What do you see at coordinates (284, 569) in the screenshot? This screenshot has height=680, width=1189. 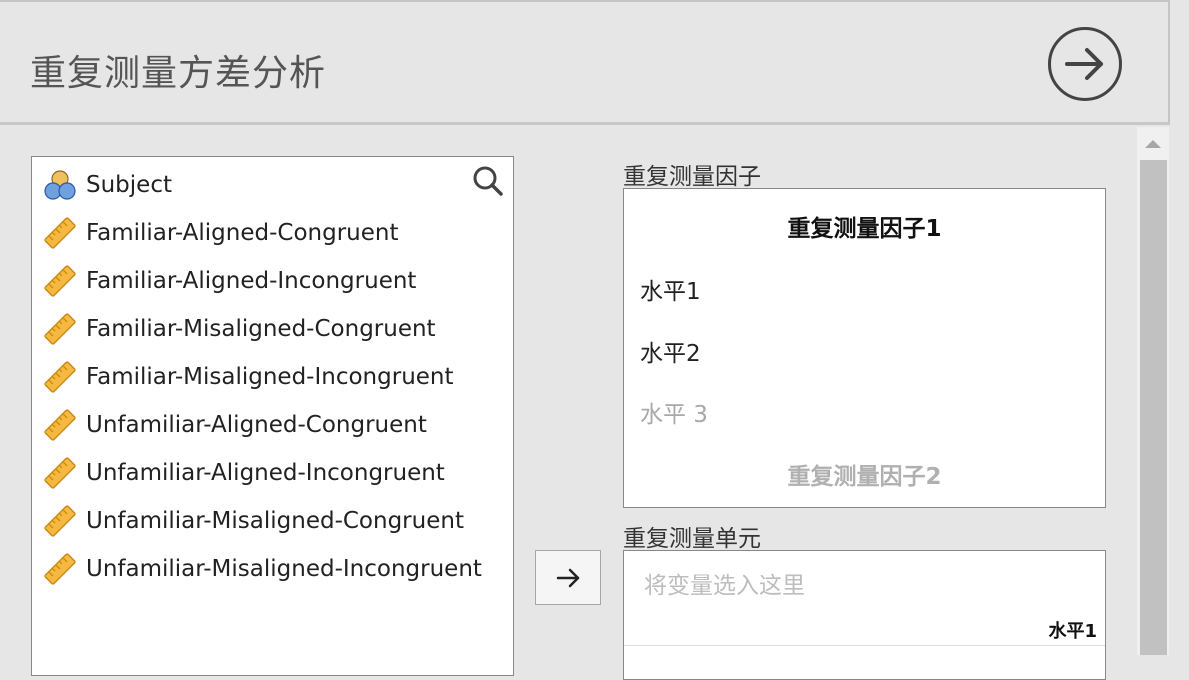 I see `variable-label: Unfamiliar-Misaligned-Incongruent` at bounding box center [284, 569].